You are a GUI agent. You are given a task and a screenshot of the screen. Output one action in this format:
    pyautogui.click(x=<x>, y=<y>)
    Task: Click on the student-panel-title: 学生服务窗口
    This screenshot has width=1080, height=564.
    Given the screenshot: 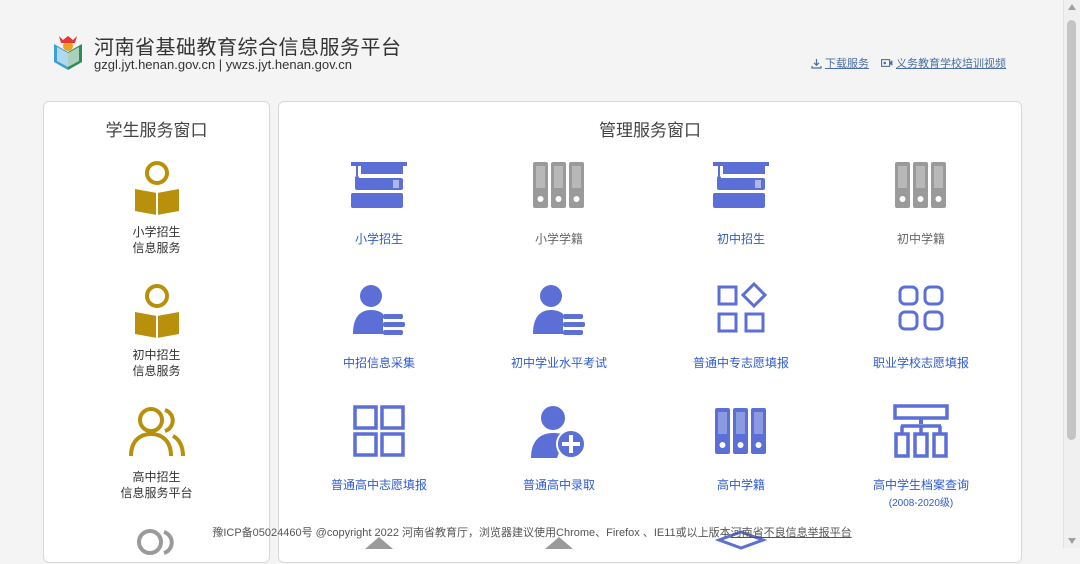 What is the action you would take?
    pyautogui.click(x=156, y=130)
    